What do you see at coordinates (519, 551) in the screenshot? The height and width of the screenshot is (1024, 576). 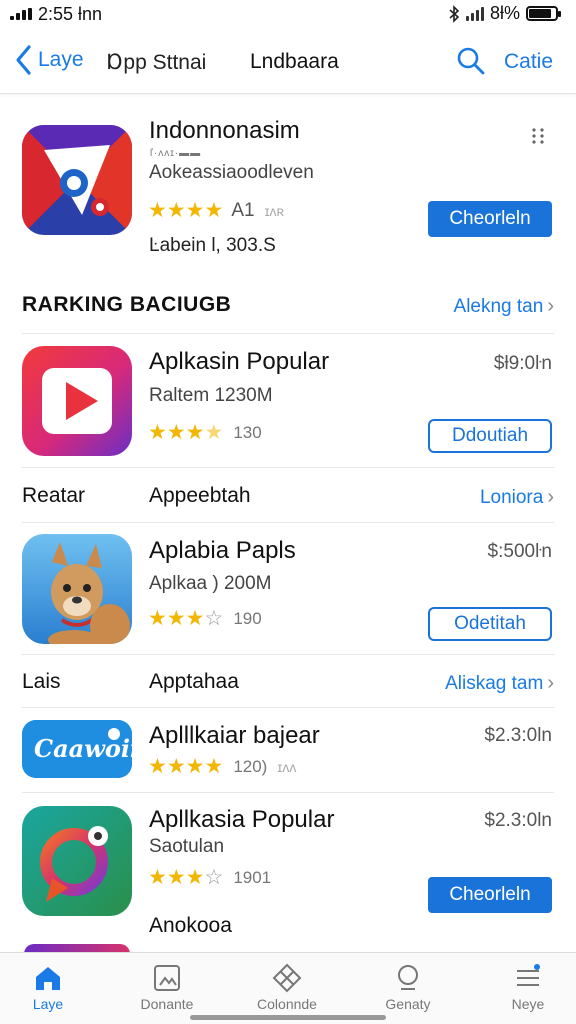 I see `app2-price: $:500ŀn` at bounding box center [519, 551].